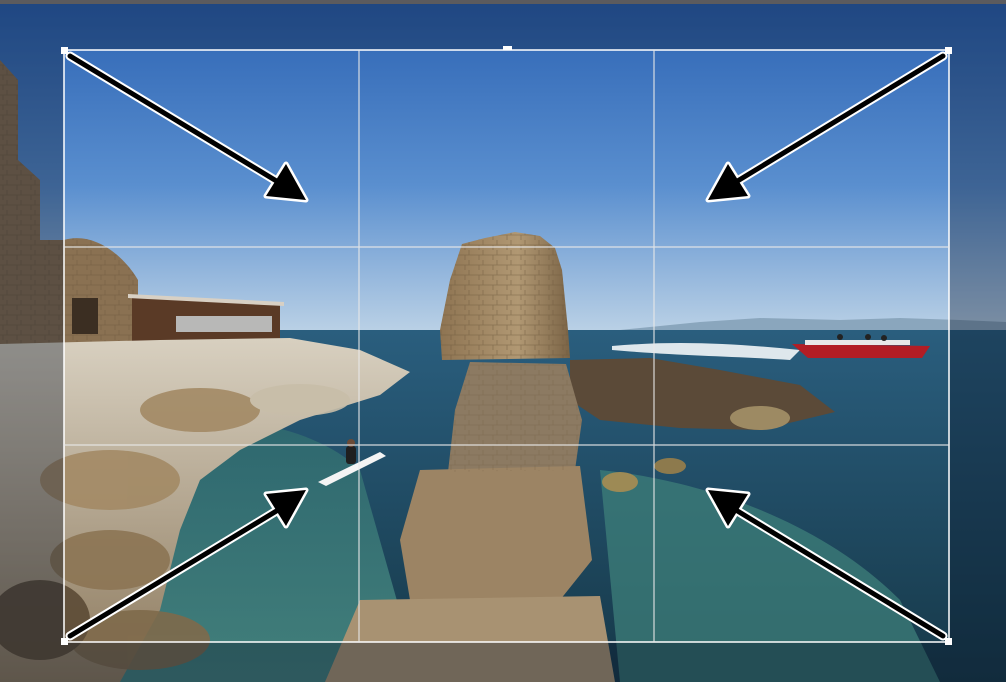  I want to click on window-top-border, so click(503, 2).